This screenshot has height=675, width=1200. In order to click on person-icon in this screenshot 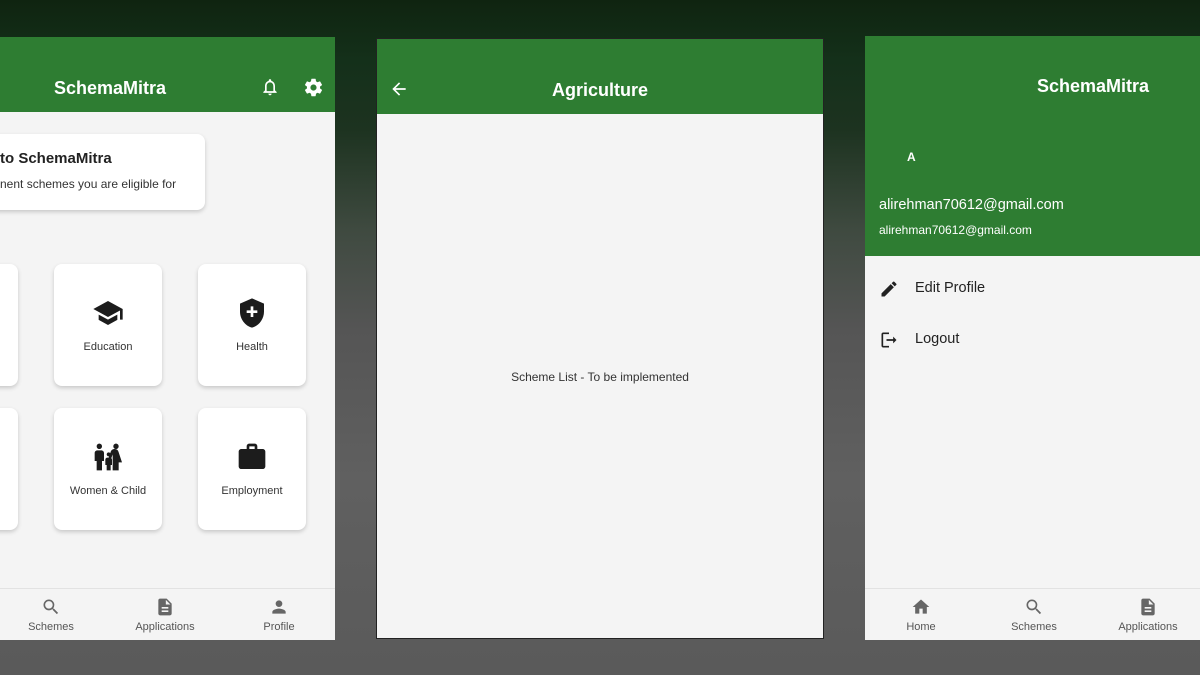, I will do `click(279, 607)`.